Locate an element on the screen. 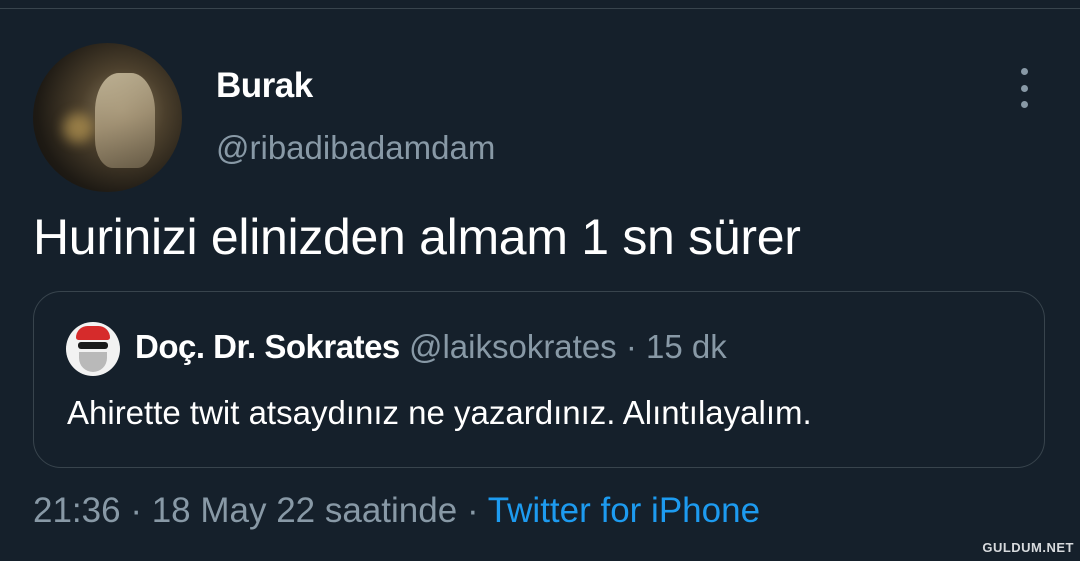 The width and height of the screenshot is (1080, 561). tweet-date: 18 May 22 saatinde is located at coordinates (304, 510).